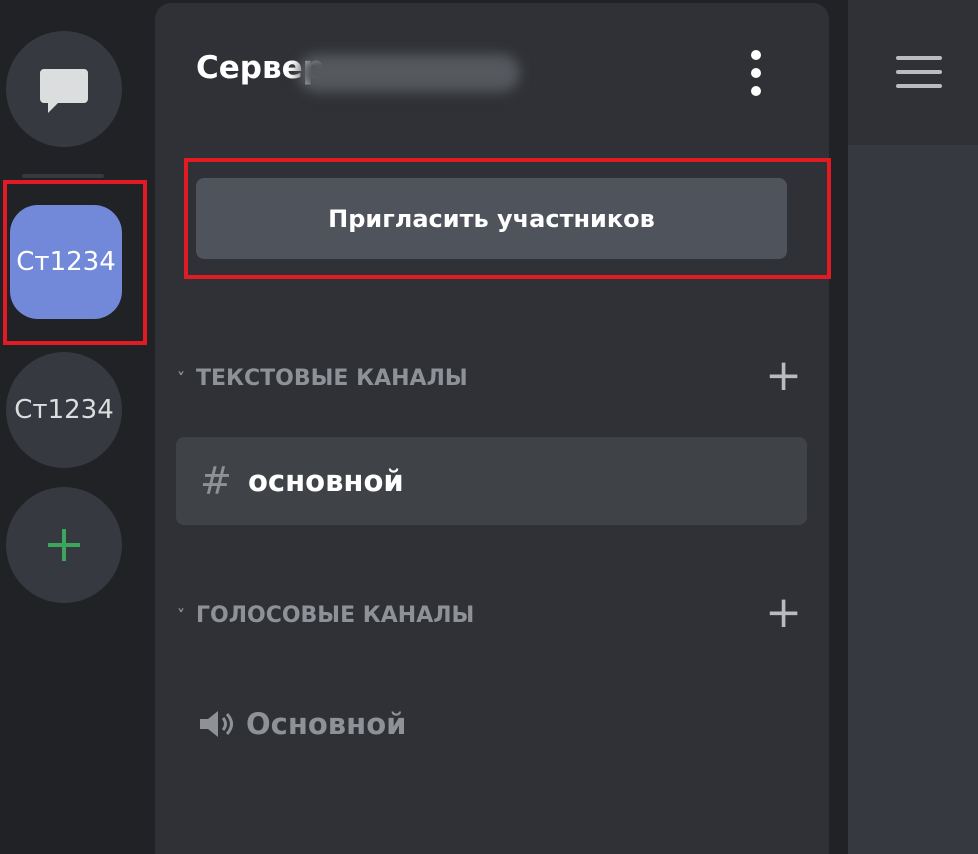 The image size is (978, 854). I want to click on server-icon: Ст1234, so click(64, 410).